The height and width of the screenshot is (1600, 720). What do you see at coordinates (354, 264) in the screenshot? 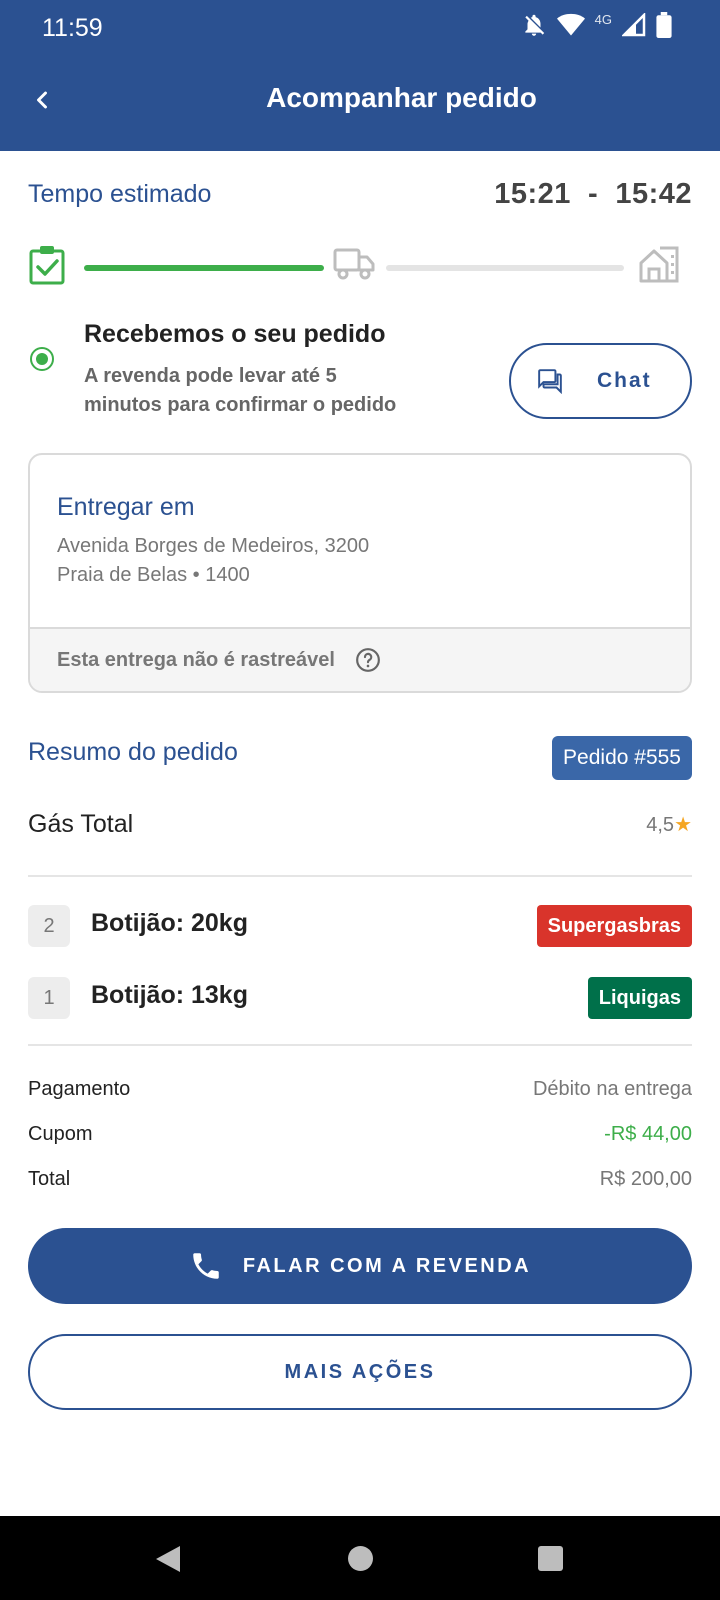
I see `truck-icon` at bounding box center [354, 264].